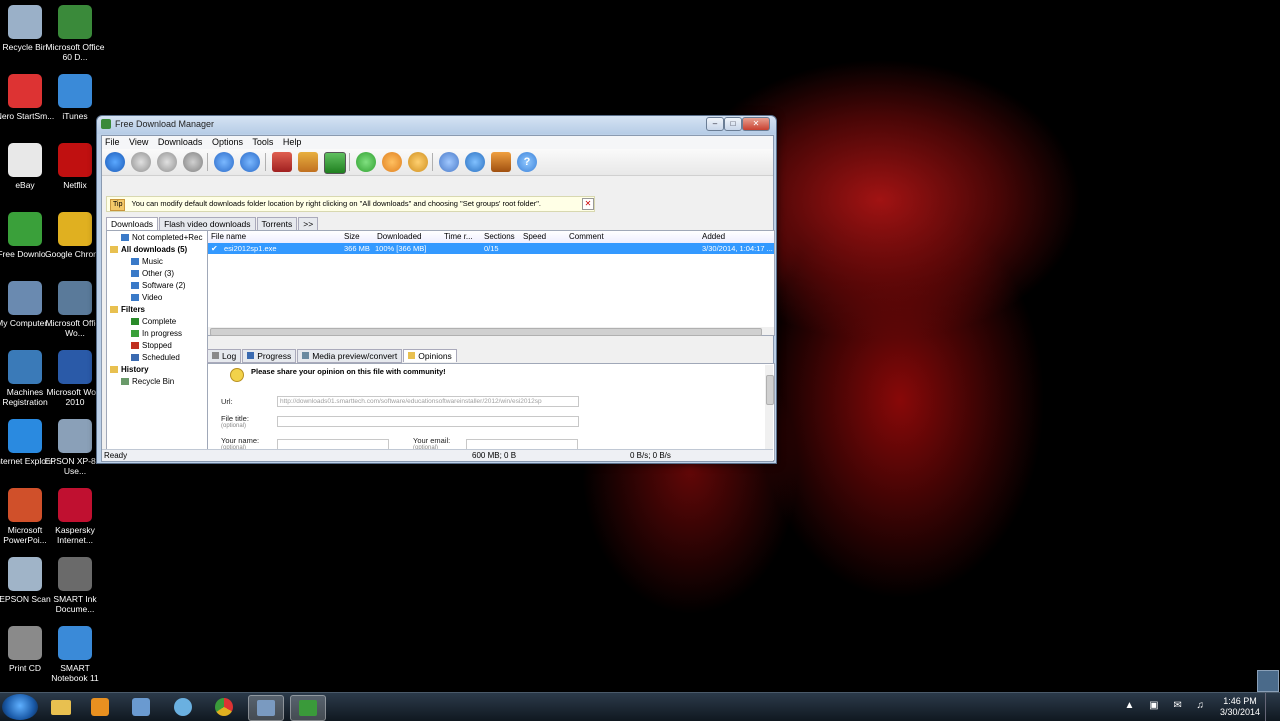  I want to click on pause-all-icon, so click(392, 162).